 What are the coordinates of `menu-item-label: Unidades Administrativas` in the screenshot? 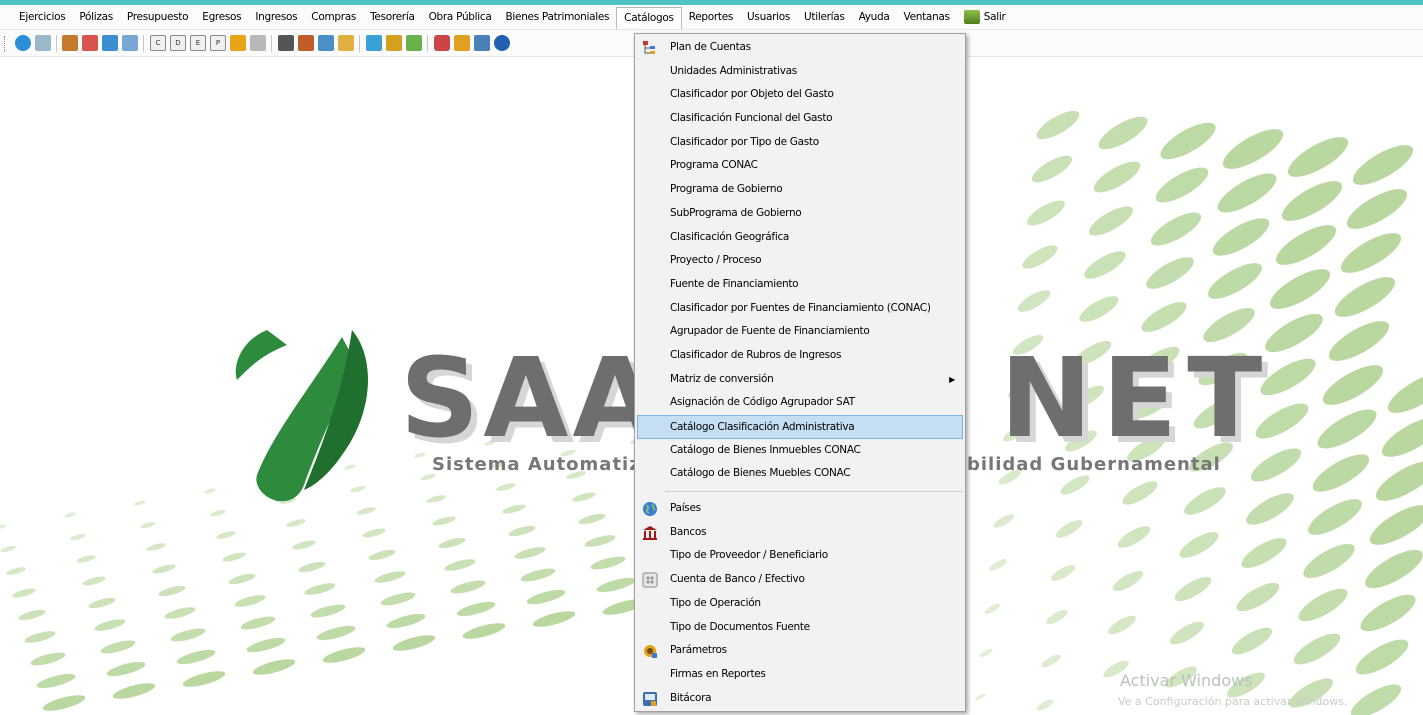 It's located at (733, 70).